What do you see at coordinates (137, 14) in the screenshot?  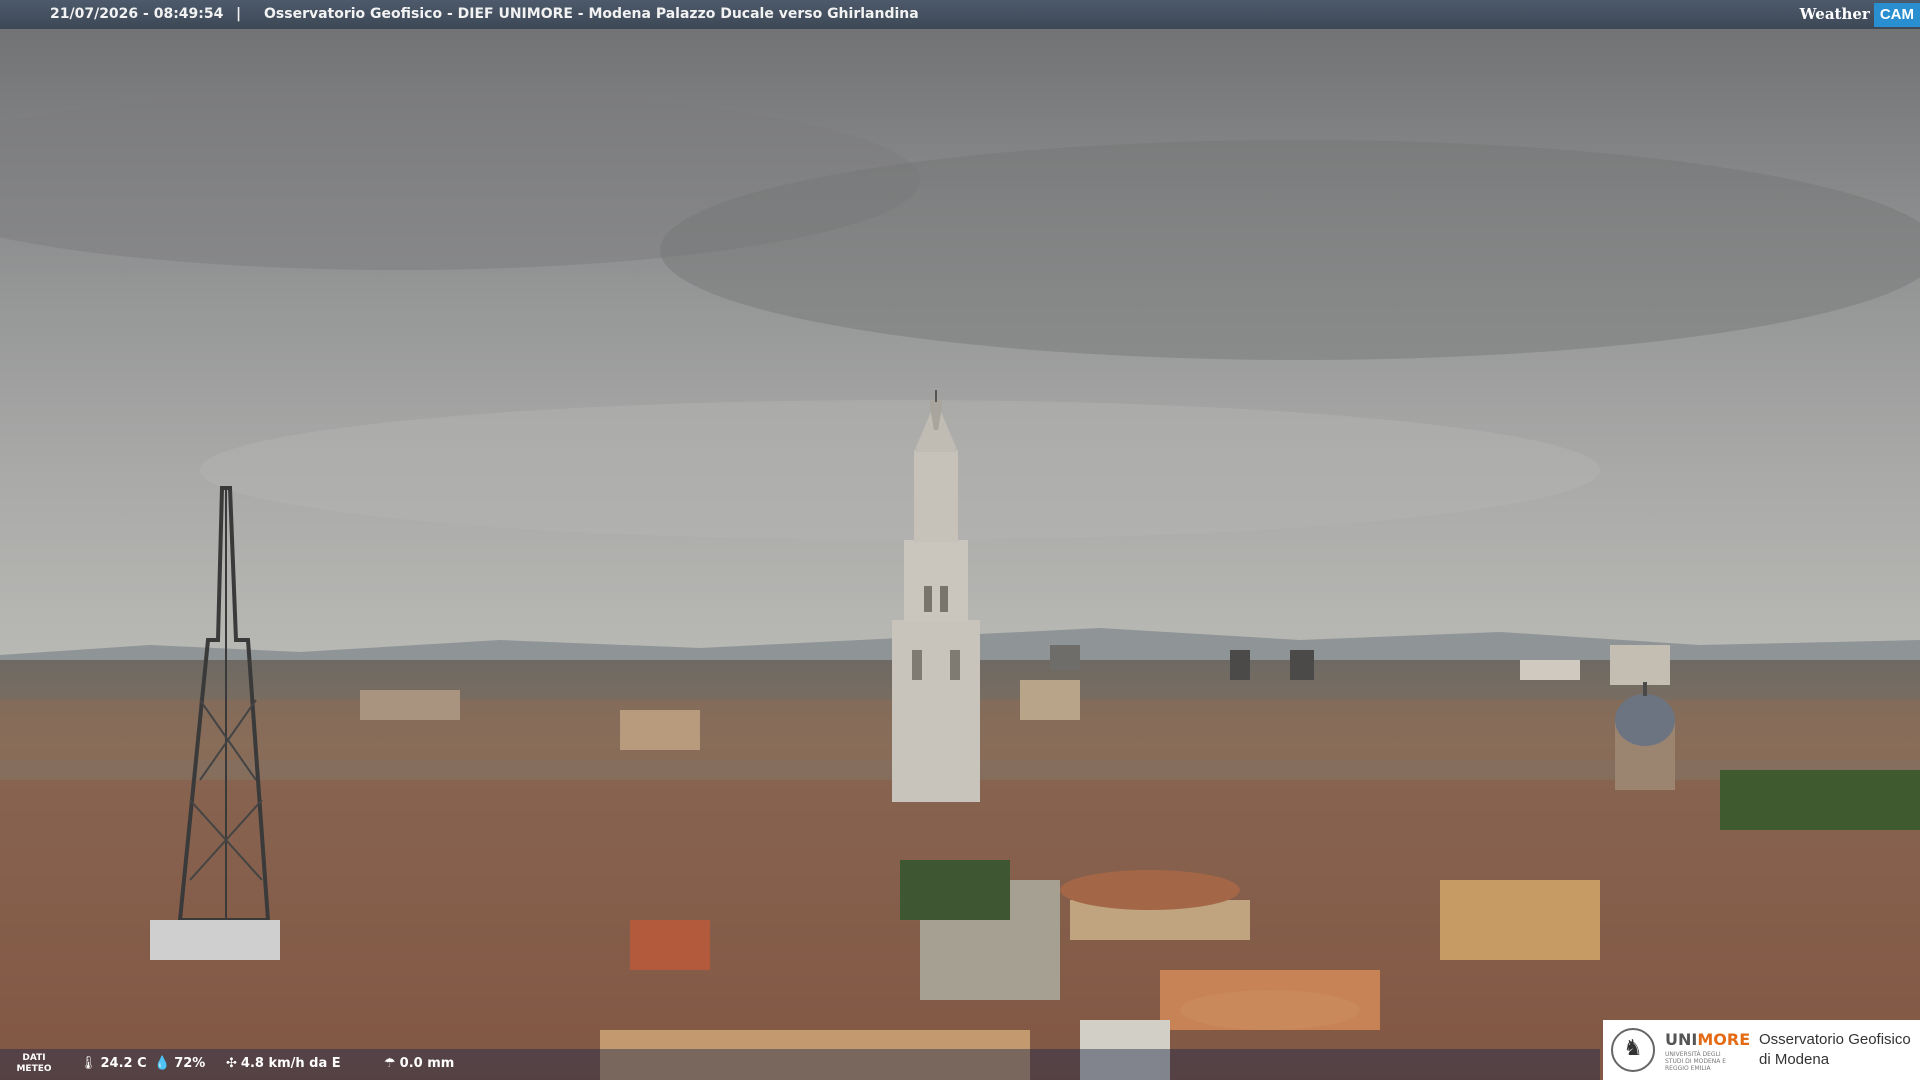 I see `timestamp: 21/07/2026 - 08:49:54` at bounding box center [137, 14].